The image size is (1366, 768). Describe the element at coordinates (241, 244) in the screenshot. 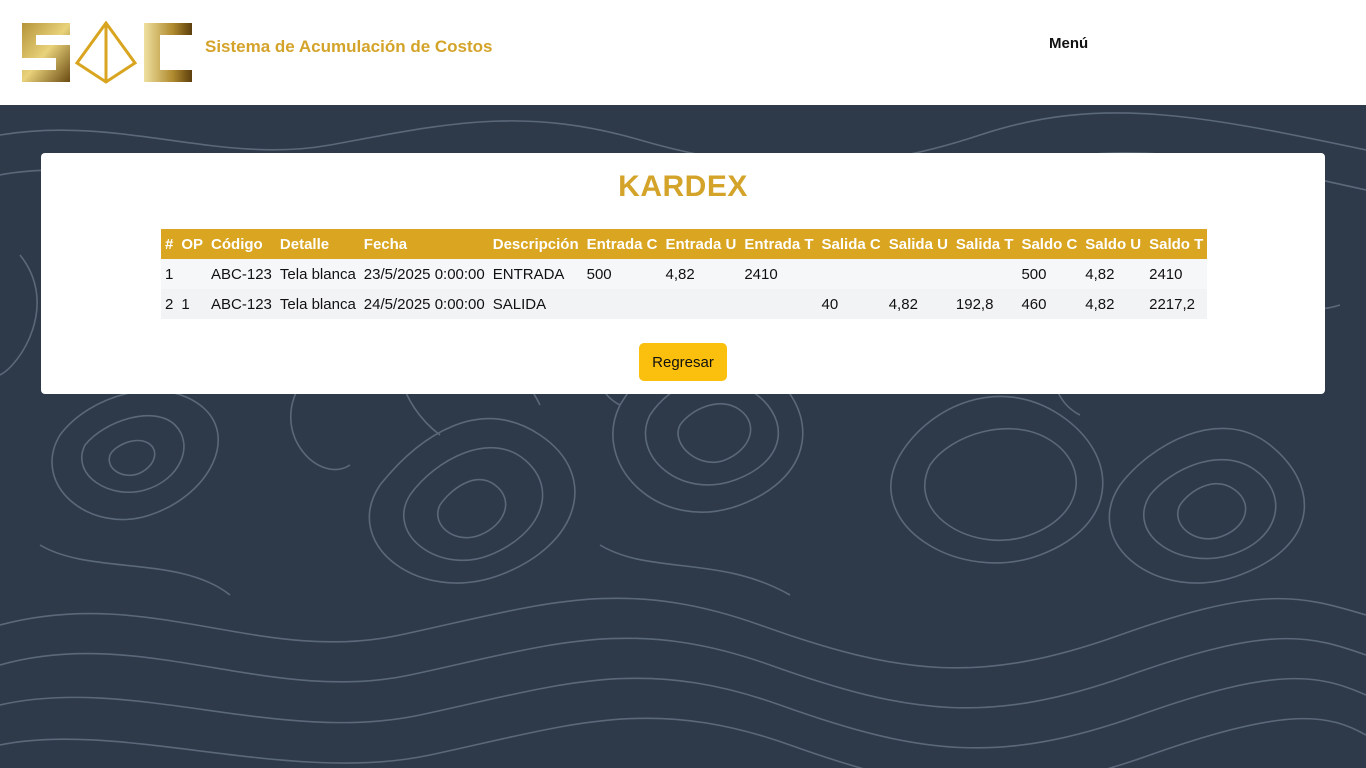

I see `column-header-codigo: Código` at that location.